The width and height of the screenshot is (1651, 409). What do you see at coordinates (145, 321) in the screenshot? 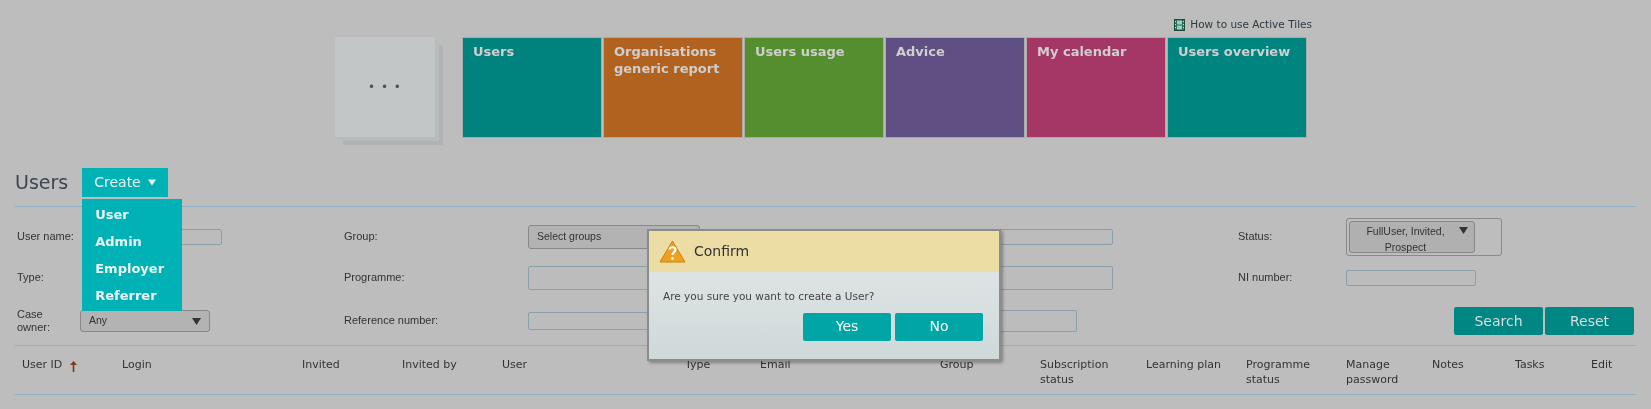
I see `select-field: Any` at bounding box center [145, 321].